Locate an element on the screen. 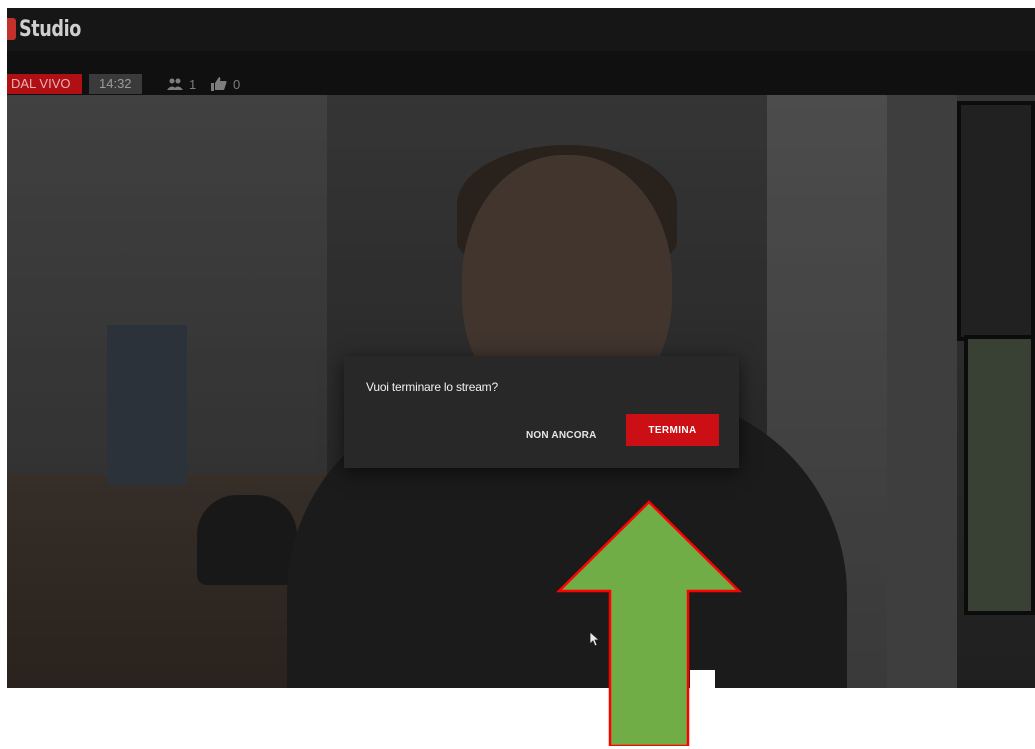 The image size is (1035, 749). live-badge: DAL VIVO is located at coordinates (45, 84).